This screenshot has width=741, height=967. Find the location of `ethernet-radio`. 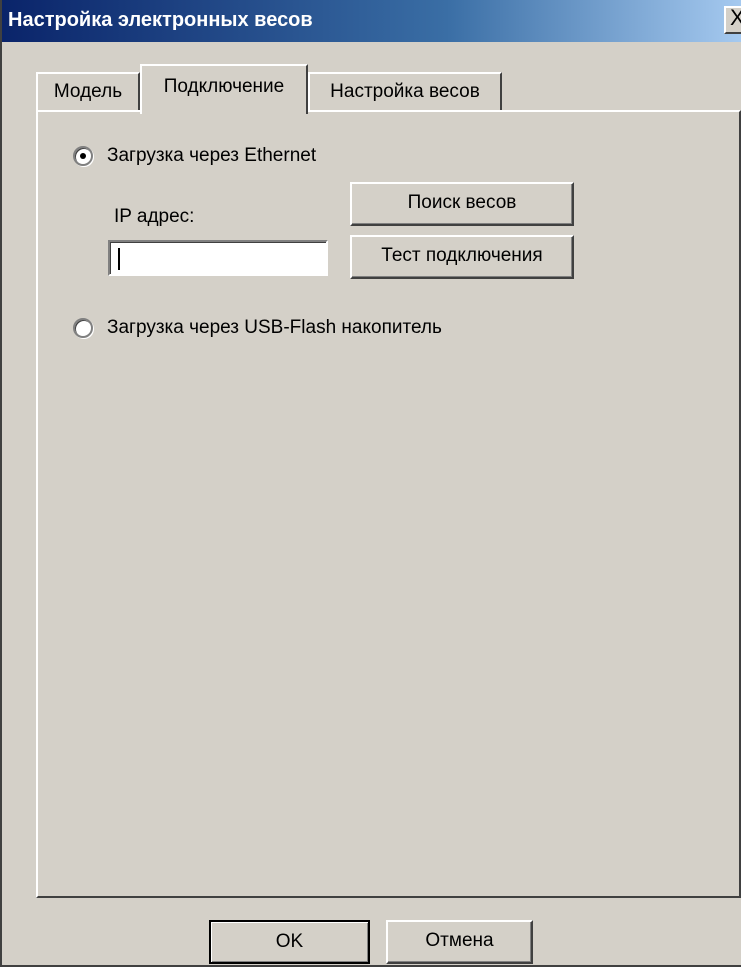

ethernet-radio is located at coordinates (83, 156).